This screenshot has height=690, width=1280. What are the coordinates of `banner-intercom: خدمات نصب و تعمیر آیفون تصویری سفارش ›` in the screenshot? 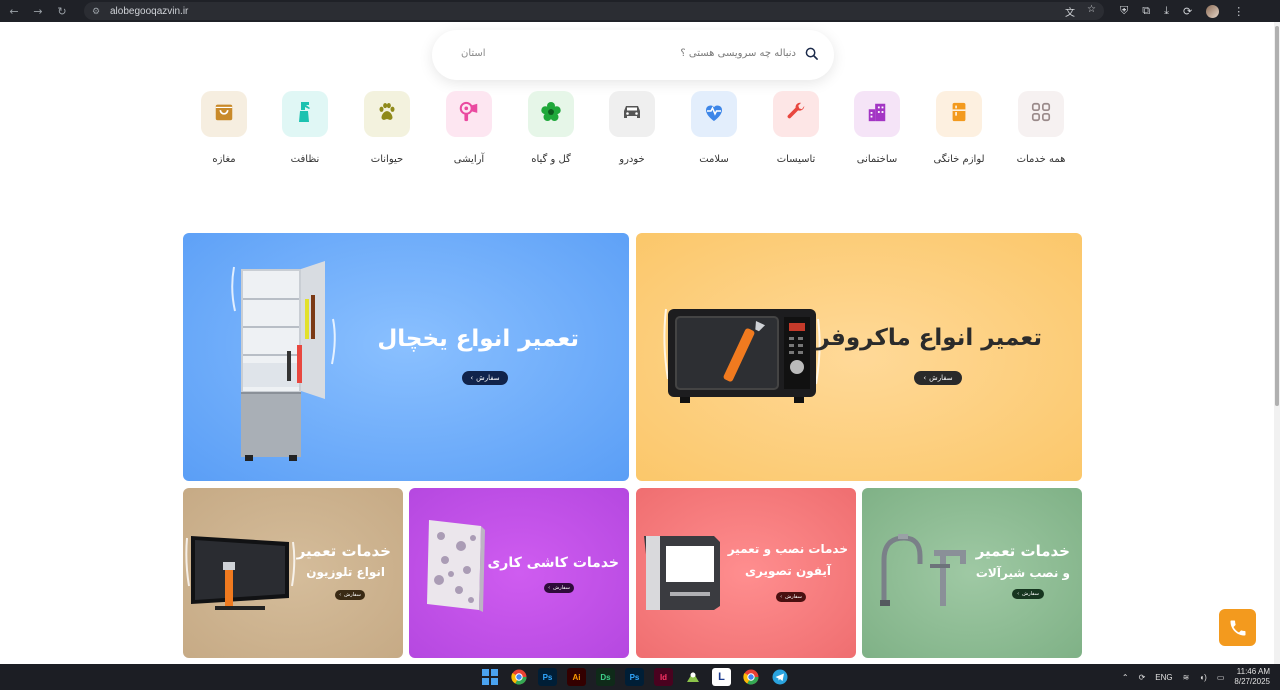 It's located at (746, 573).